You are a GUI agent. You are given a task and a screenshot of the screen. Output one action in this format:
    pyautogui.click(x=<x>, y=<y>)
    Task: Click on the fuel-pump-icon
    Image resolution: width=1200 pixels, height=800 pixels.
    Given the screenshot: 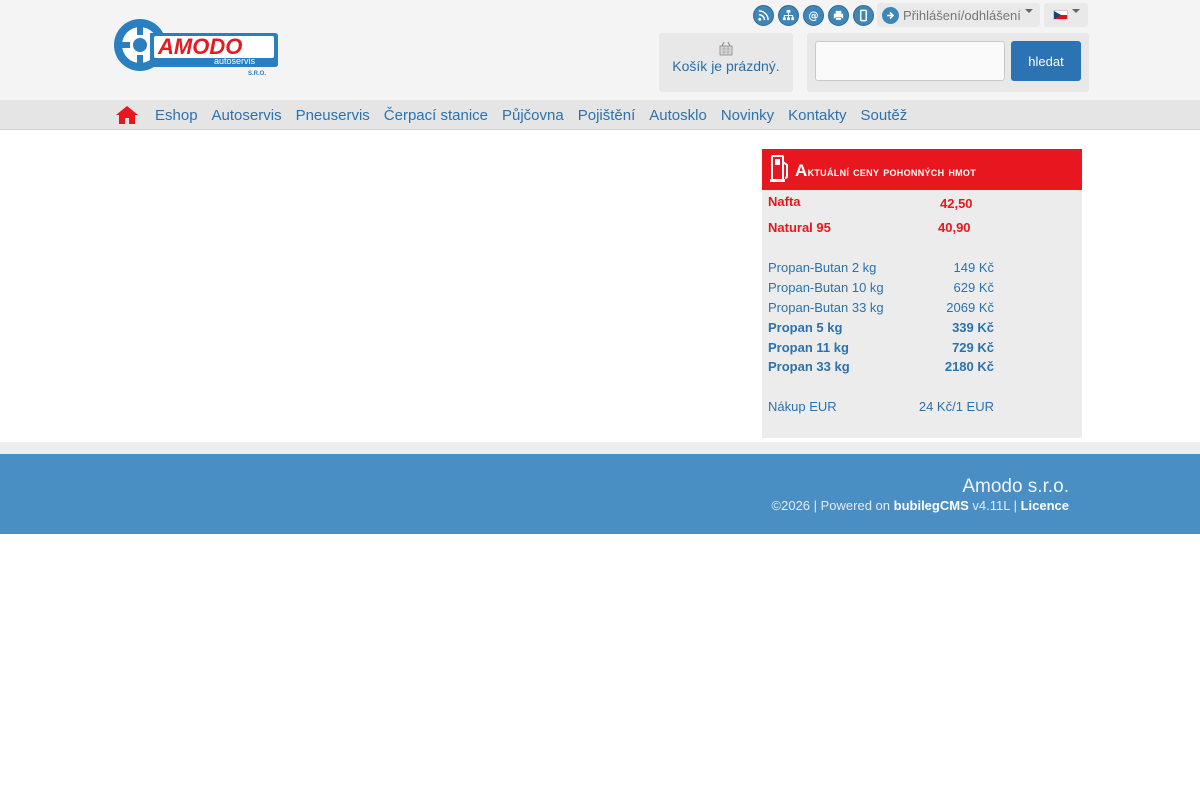 What is the action you would take?
    pyautogui.click(x=779, y=168)
    